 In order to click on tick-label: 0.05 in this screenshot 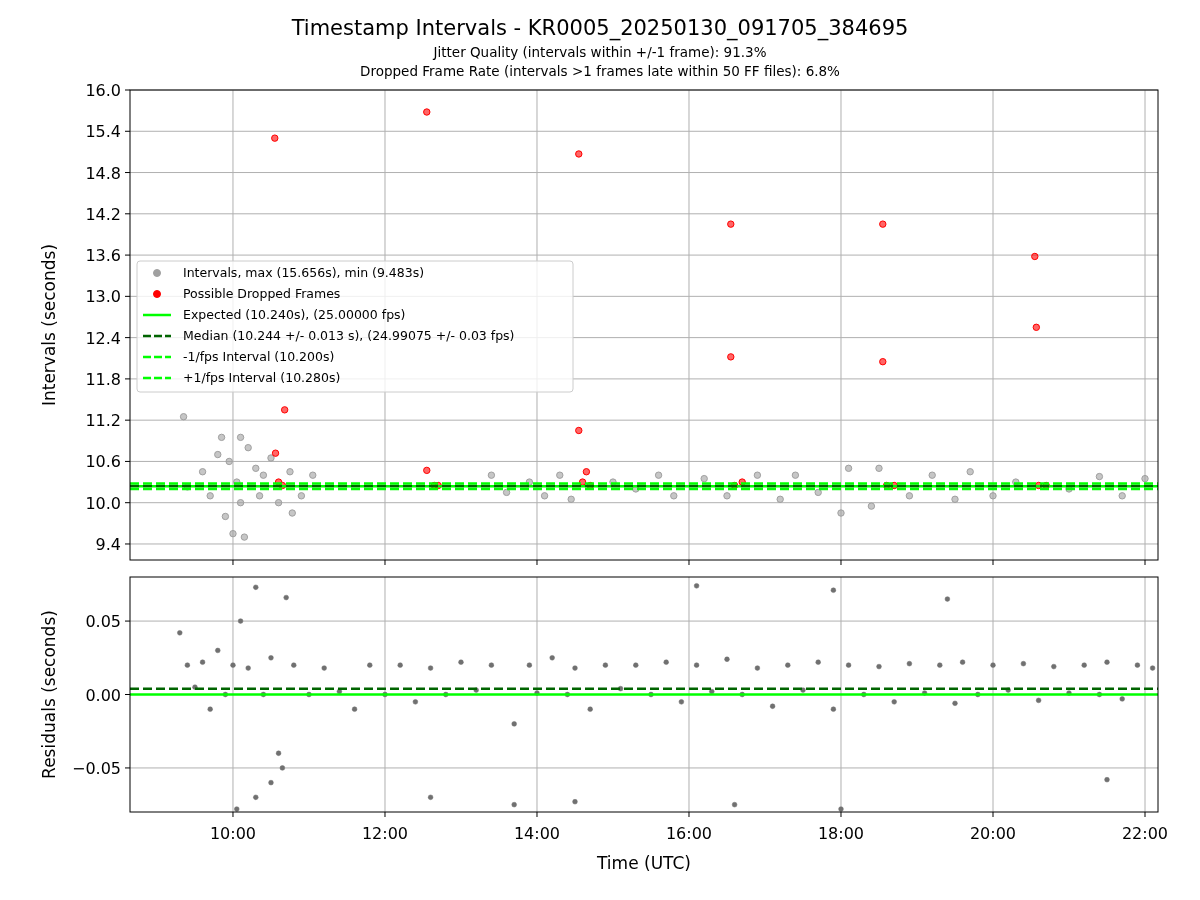, I will do `click(103, 622)`.